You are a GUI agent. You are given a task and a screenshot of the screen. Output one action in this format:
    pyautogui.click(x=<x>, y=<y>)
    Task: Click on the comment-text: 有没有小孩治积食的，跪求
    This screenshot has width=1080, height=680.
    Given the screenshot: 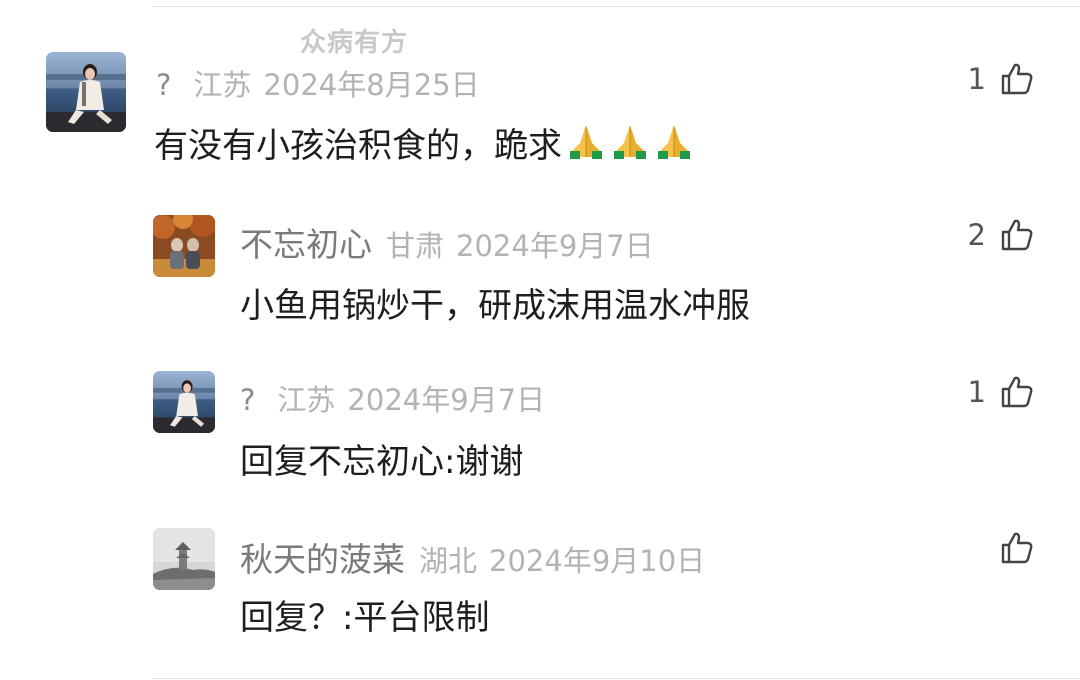 What is the action you would take?
    pyautogui.click(x=424, y=144)
    